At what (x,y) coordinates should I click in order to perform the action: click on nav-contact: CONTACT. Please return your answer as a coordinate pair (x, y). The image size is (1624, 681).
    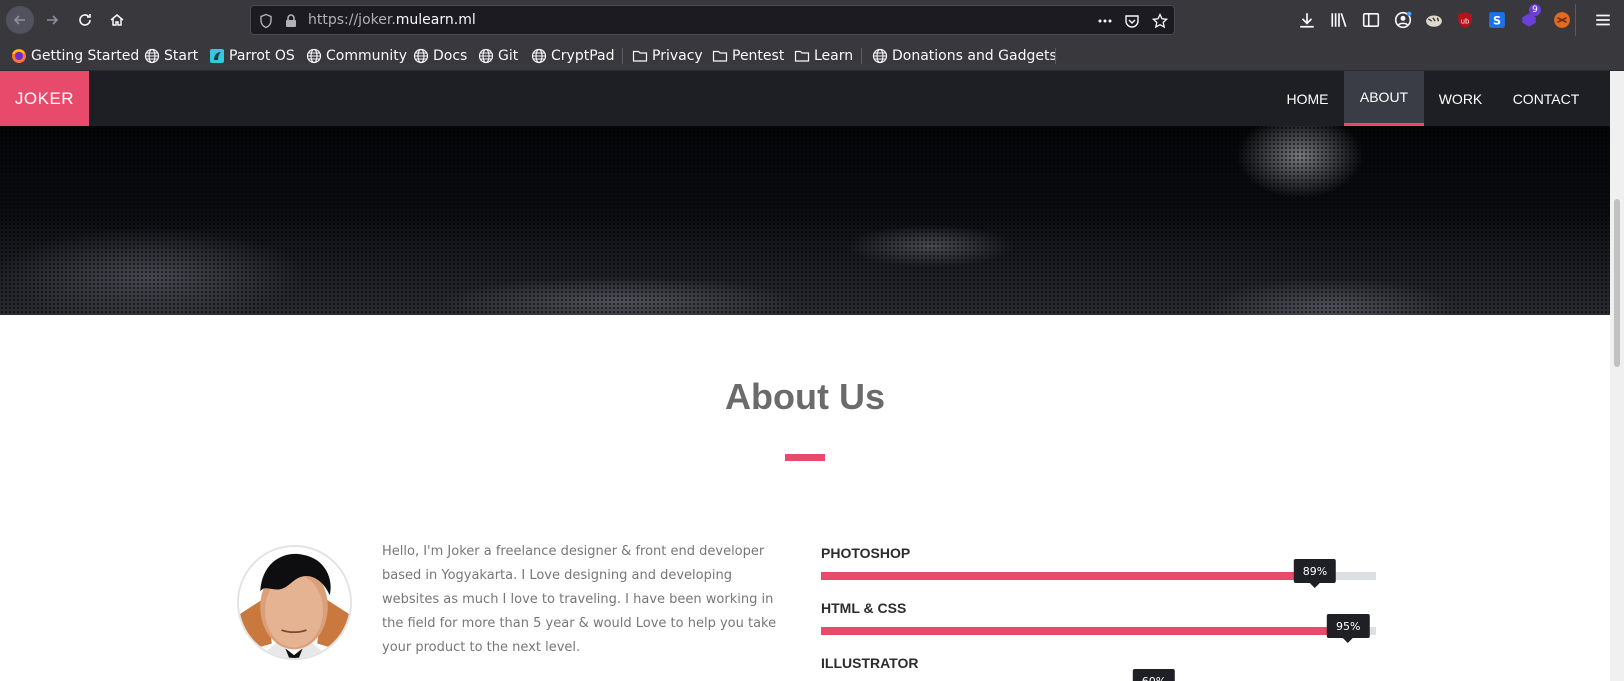
    Looking at the image, I should click on (1546, 98).